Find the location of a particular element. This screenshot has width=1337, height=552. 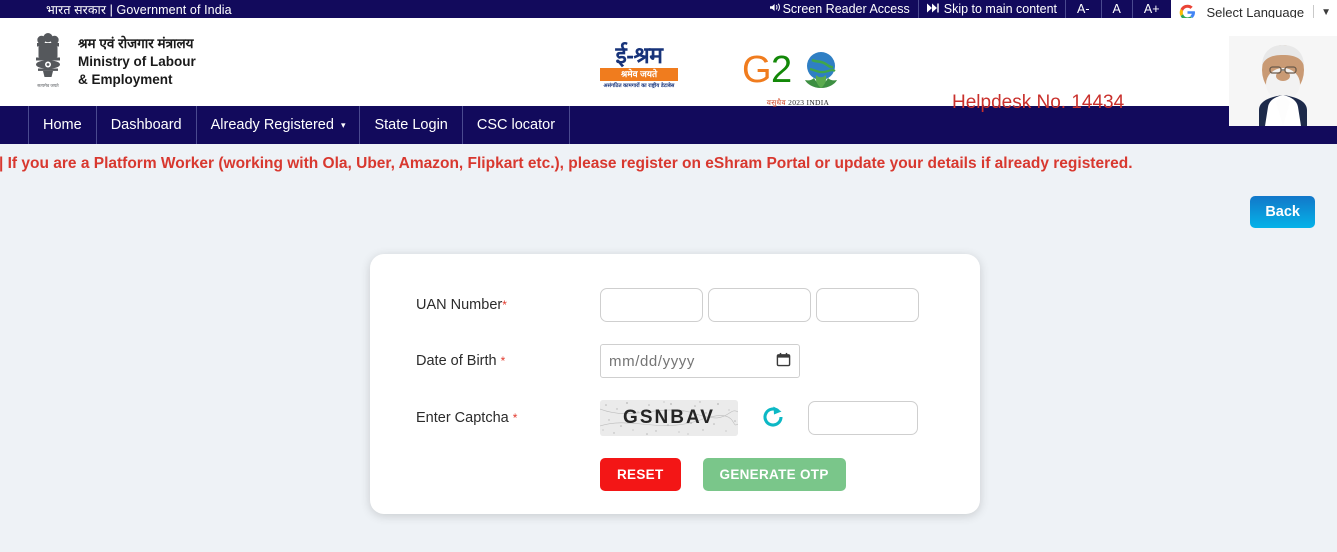

uan-number-row: UAN Number* is located at coordinates (675, 305).